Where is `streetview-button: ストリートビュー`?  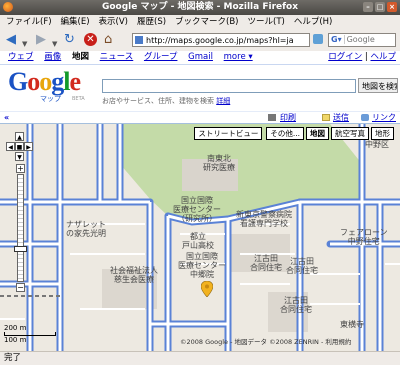 streetview-button: ストリートビュー is located at coordinates (228, 133).